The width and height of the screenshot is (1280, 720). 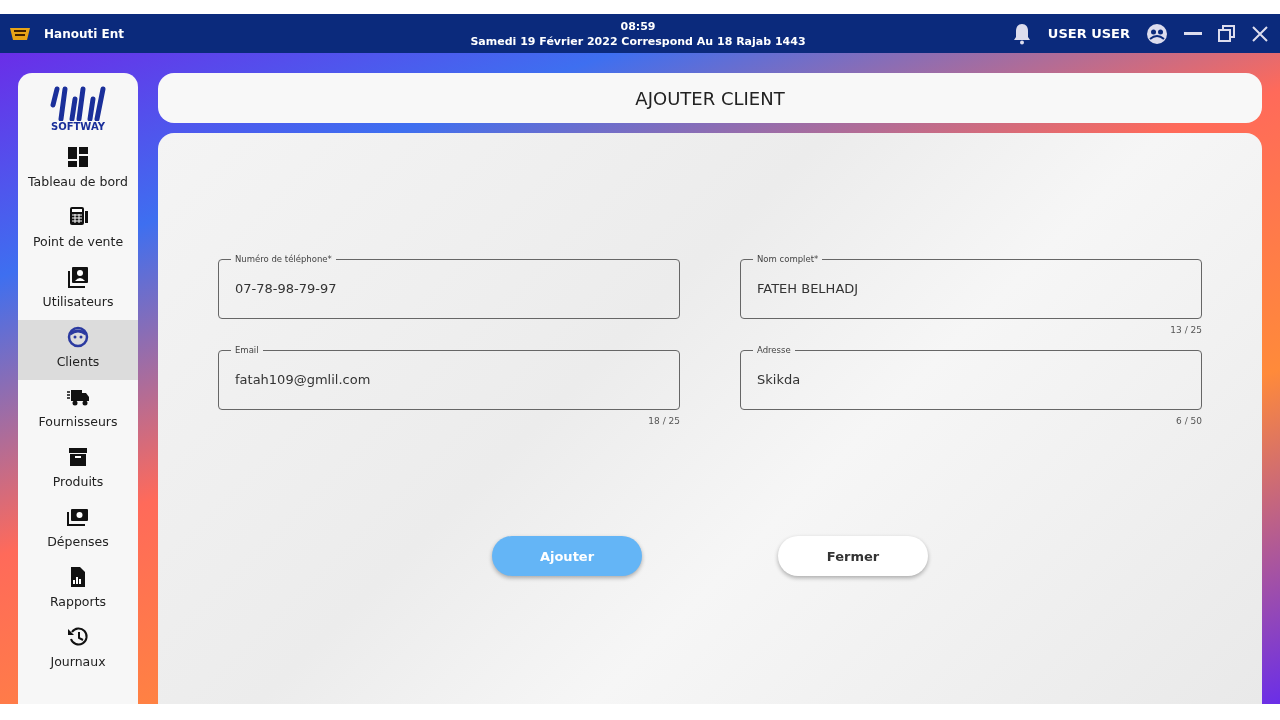 What do you see at coordinates (78, 126) in the screenshot?
I see `logo-text: SOFTWAY` at bounding box center [78, 126].